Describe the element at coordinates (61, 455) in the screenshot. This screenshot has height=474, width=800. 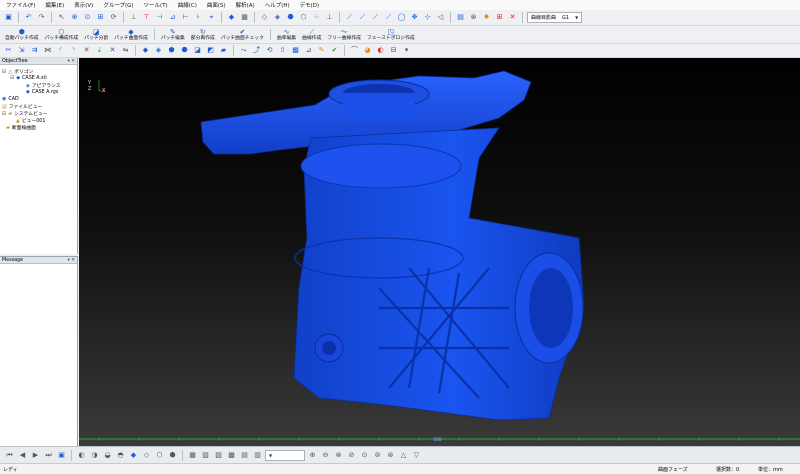
I see `screen-icon: ▣` at that location.